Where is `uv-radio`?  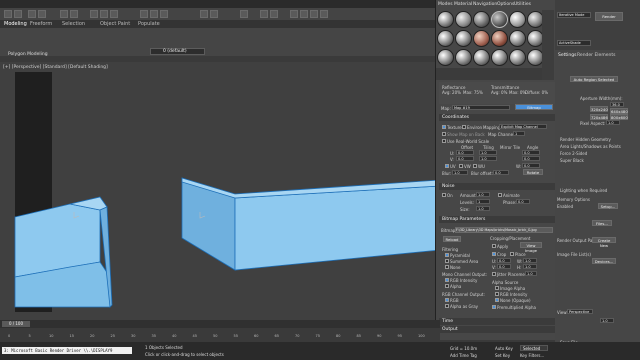
uv-radio is located at coordinates (447, 166).